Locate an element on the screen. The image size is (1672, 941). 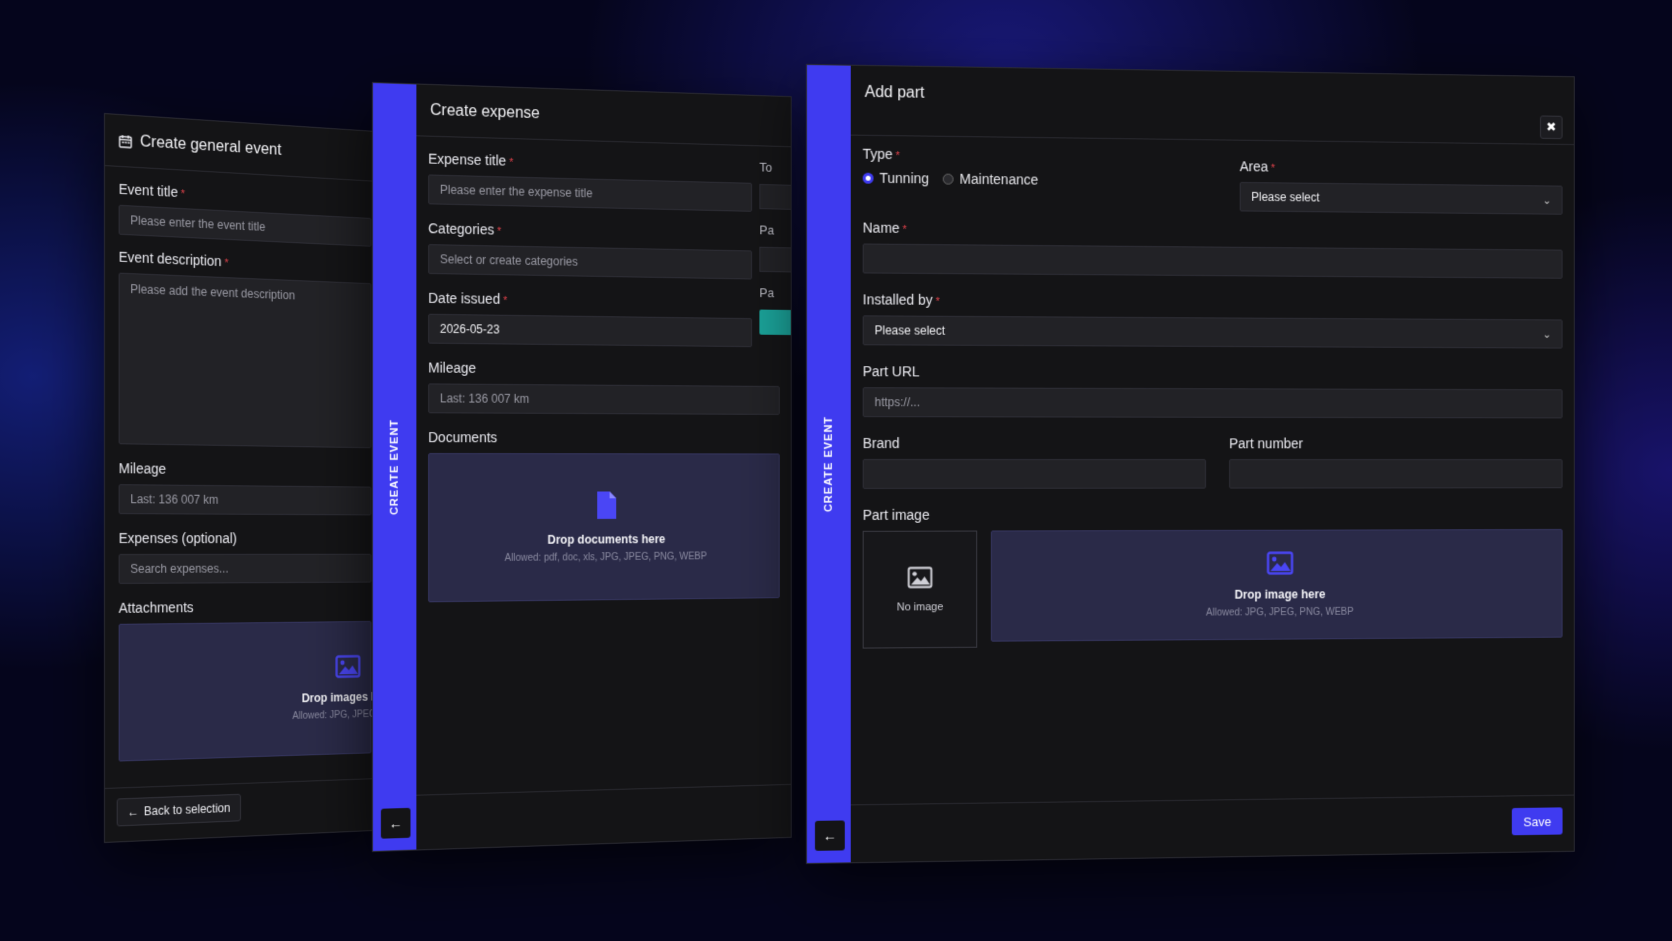
back-label: Back to selection is located at coordinates (187, 810).